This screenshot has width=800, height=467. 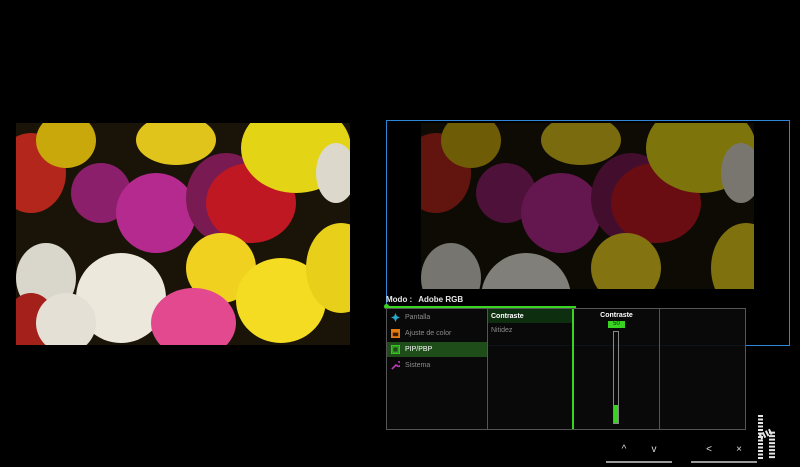 What do you see at coordinates (418, 365) in the screenshot?
I see `menu-item-label: Sistema` at bounding box center [418, 365].